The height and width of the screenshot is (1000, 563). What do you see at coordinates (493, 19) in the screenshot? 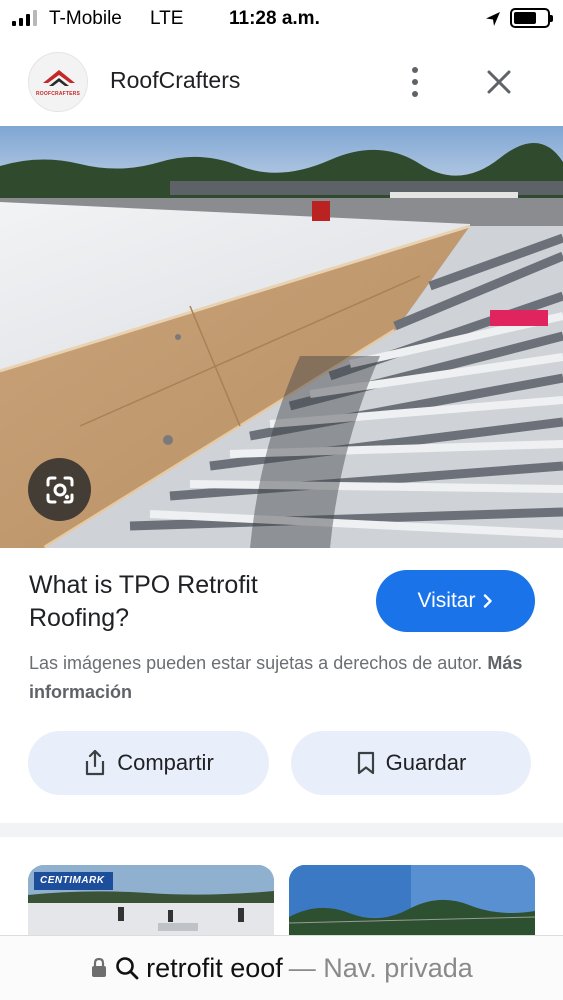
I see `location-icon` at bounding box center [493, 19].